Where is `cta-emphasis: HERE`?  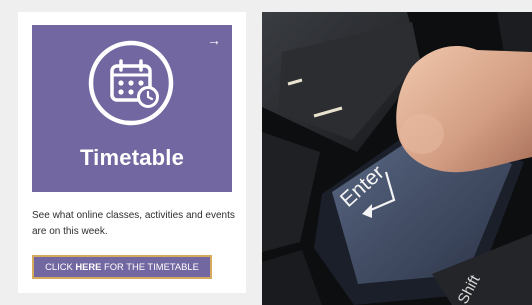
cta-emphasis: HERE is located at coordinates (88, 266).